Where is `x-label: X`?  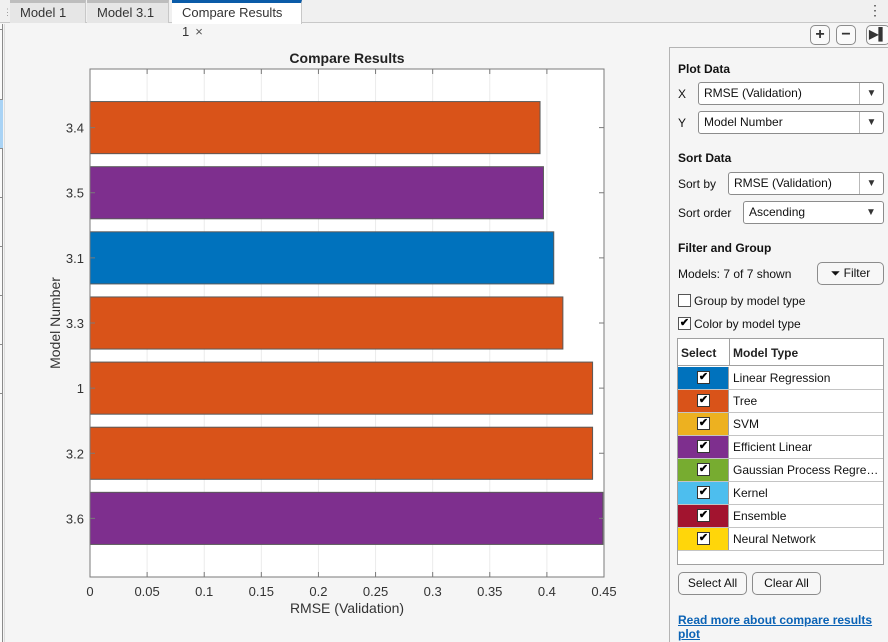 x-label: X is located at coordinates (682, 94).